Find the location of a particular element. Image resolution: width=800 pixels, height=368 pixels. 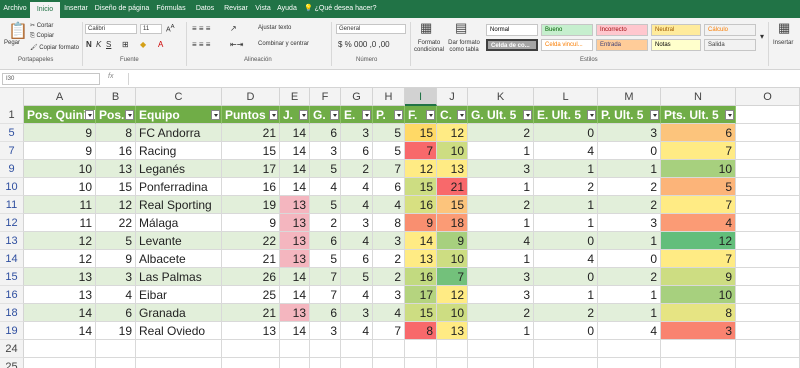

cell-c: Real Oviedo is located at coordinates (179, 331).